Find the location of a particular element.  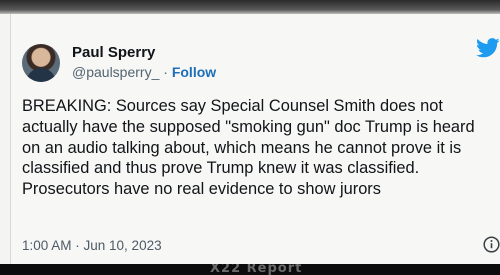

broadcast-bottom-bar: X22 Report is located at coordinates (250, 269).